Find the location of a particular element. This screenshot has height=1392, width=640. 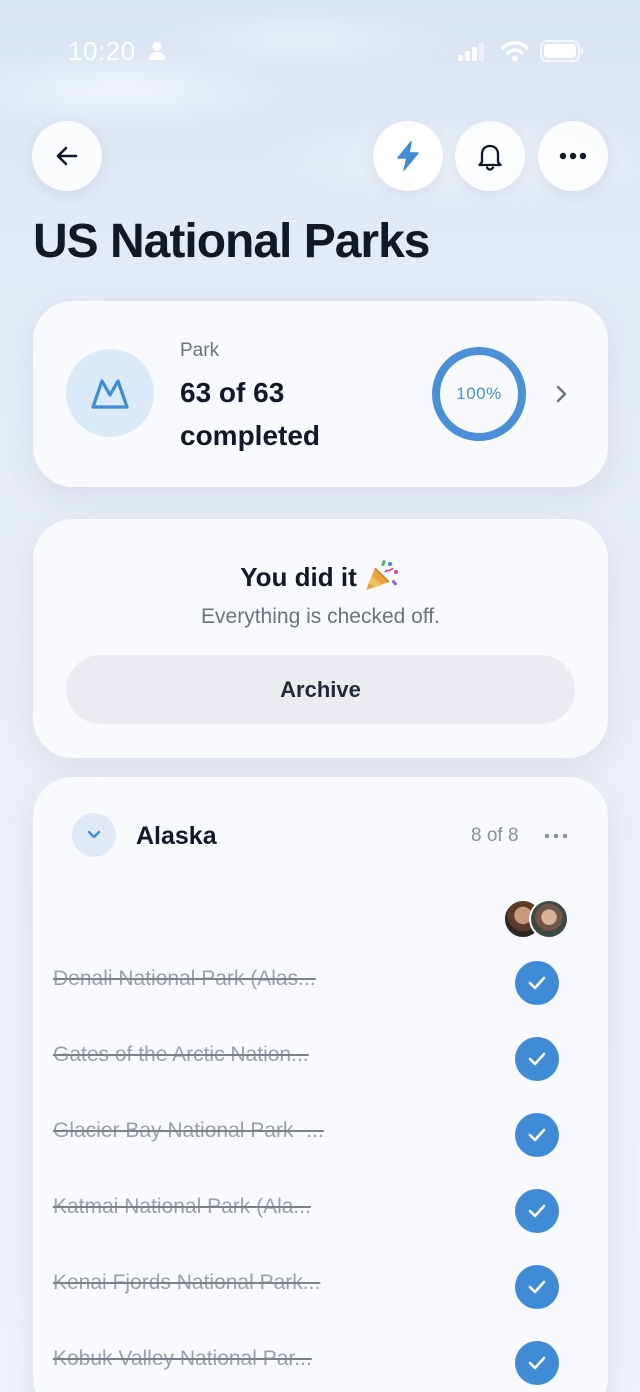

progress-label: Park is located at coordinates (200, 350).